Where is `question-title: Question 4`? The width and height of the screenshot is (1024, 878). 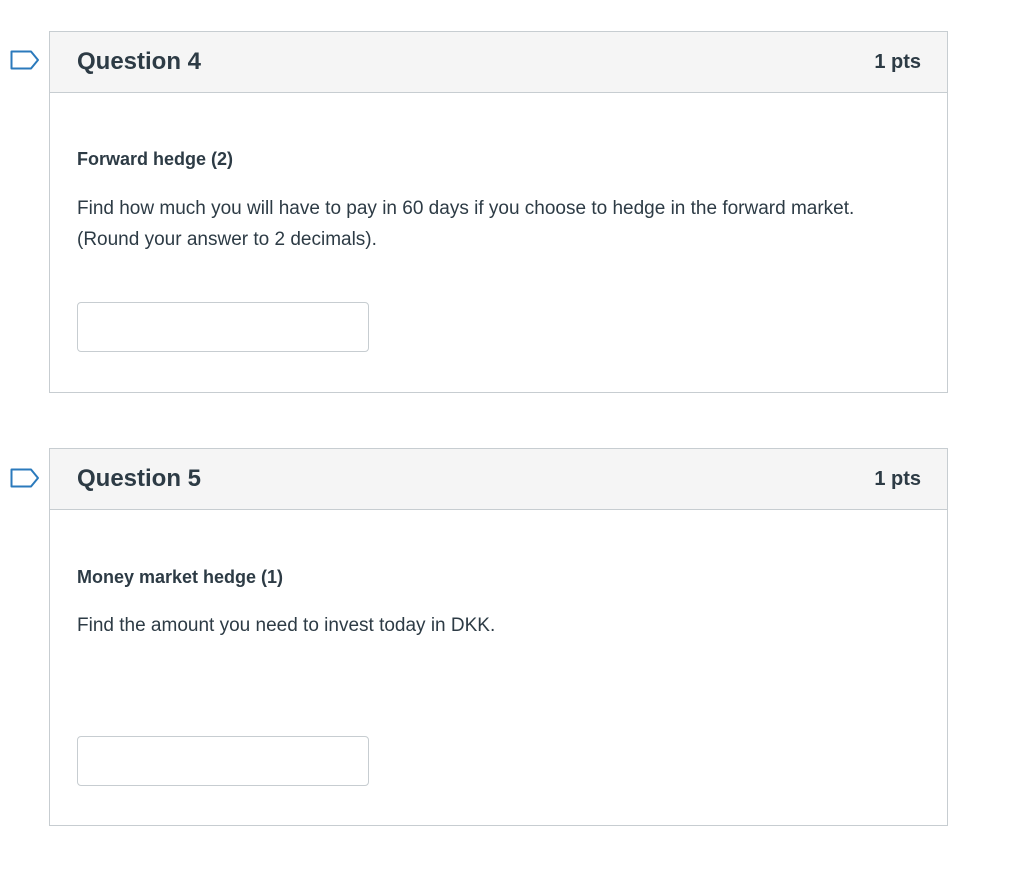 question-title: Question 4 is located at coordinates (139, 61).